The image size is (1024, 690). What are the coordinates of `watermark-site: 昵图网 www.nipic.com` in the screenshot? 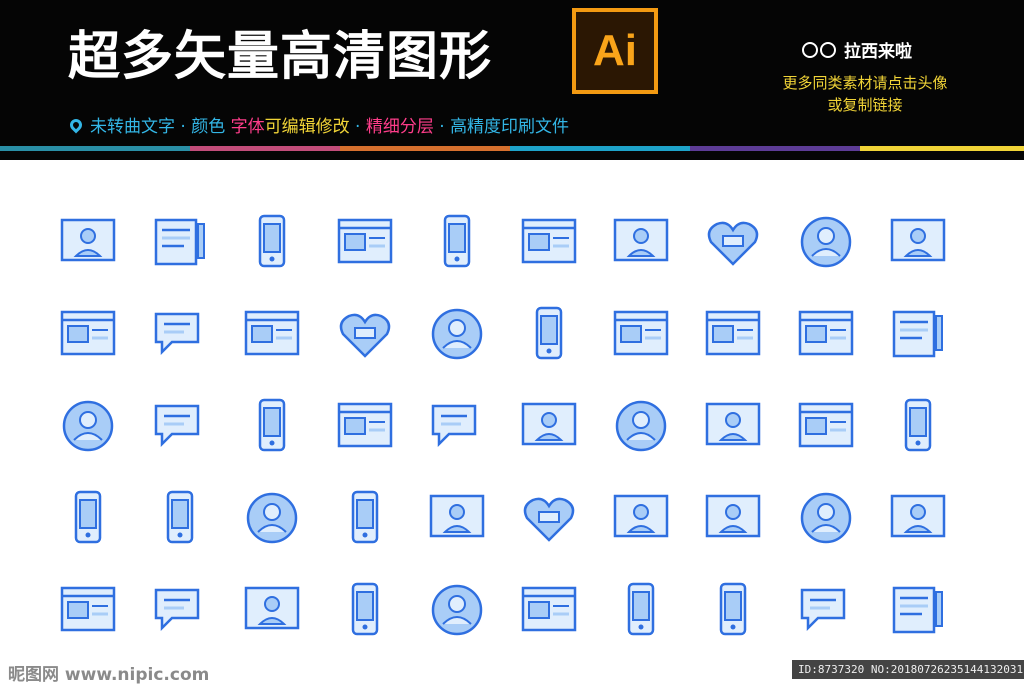 It's located at (109, 675).